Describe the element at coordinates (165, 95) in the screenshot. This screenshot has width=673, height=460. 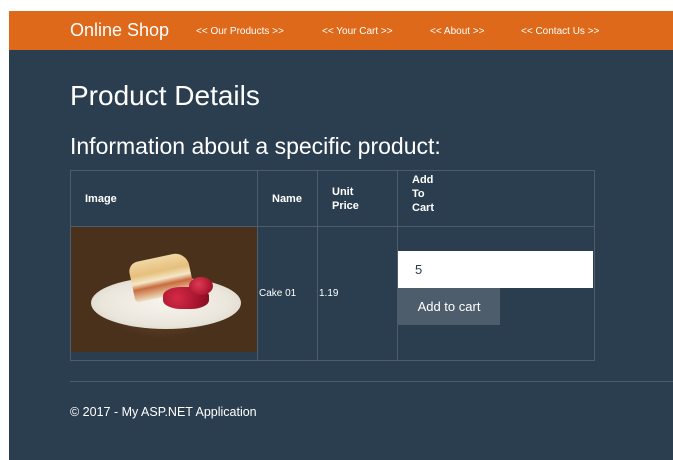
I see `page-title: Product Details` at that location.